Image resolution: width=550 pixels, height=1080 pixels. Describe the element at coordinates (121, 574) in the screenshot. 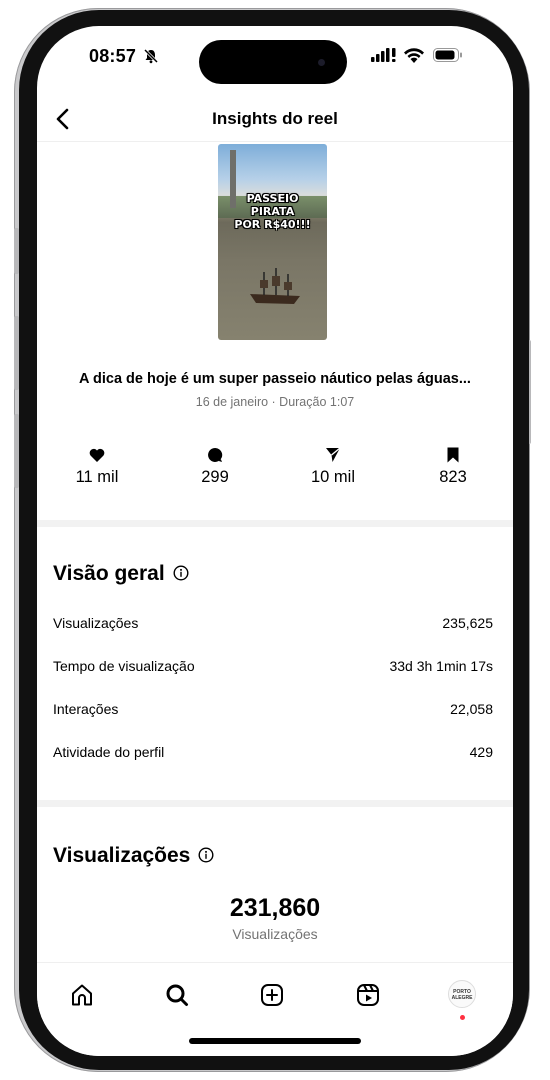

I see `overview-title: Visão geral` at that location.